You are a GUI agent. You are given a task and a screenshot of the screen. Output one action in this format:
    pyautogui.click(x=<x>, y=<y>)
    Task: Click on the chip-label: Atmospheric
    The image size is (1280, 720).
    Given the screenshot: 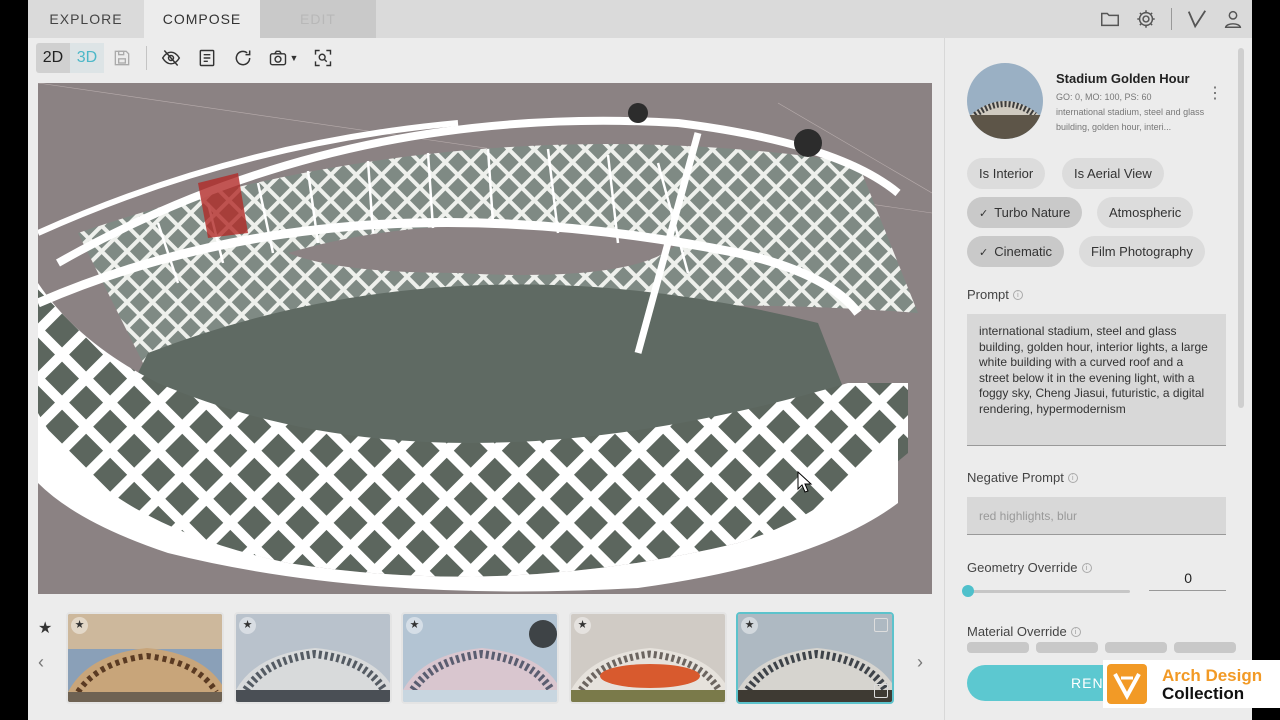 What is the action you would take?
    pyautogui.click(x=1145, y=212)
    